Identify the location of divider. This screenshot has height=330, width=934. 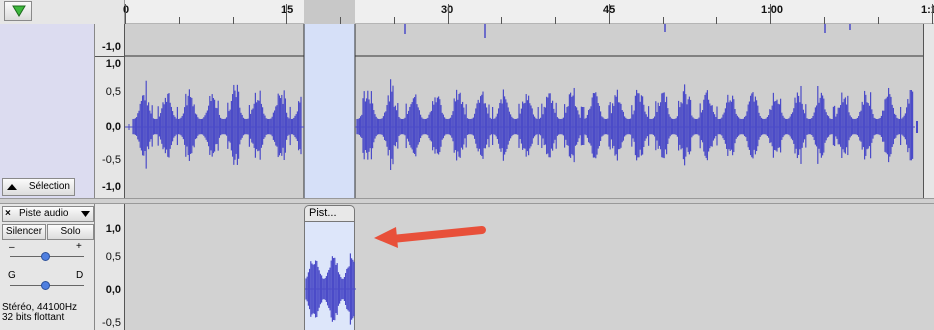
(110, 56).